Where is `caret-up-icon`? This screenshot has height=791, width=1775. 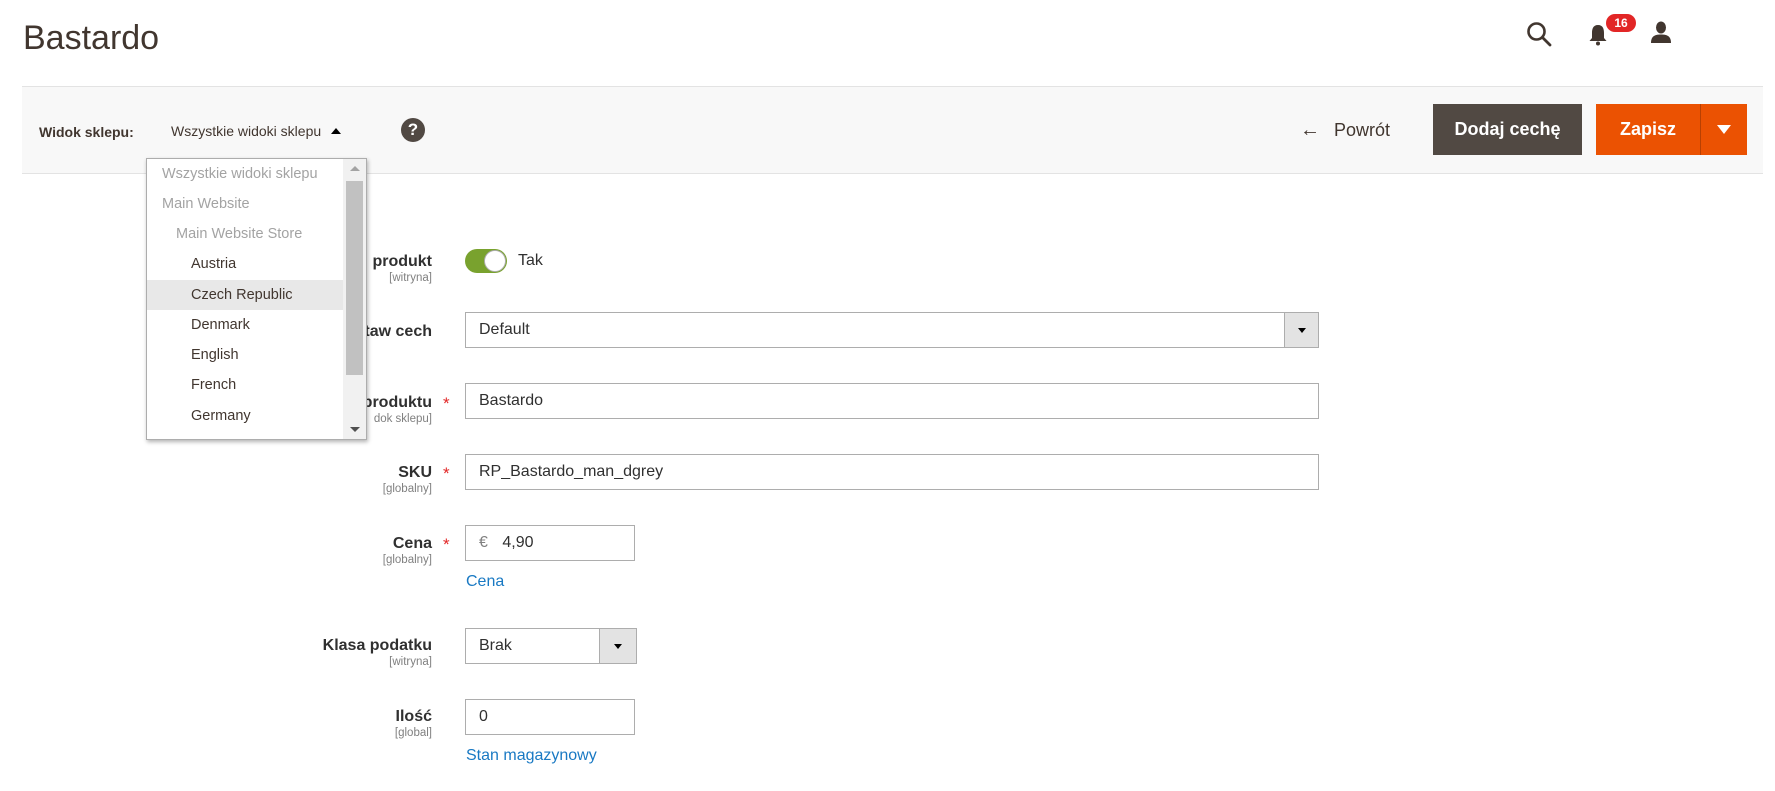 caret-up-icon is located at coordinates (336, 131).